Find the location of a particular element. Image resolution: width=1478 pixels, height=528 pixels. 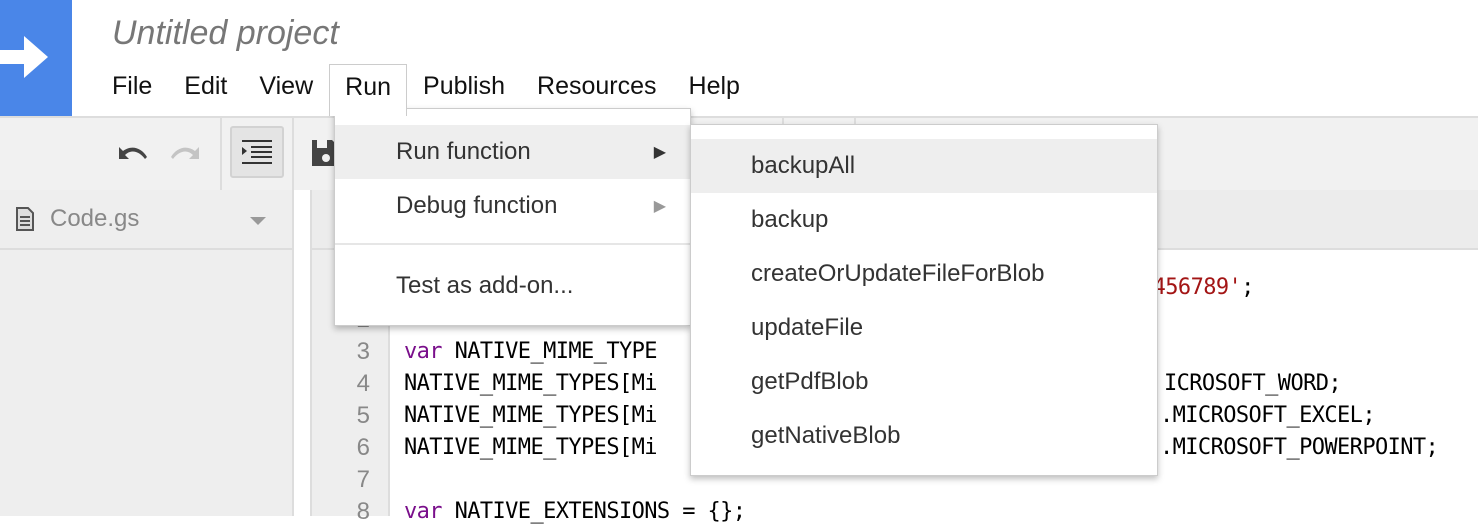

indent-button is located at coordinates (257, 152).